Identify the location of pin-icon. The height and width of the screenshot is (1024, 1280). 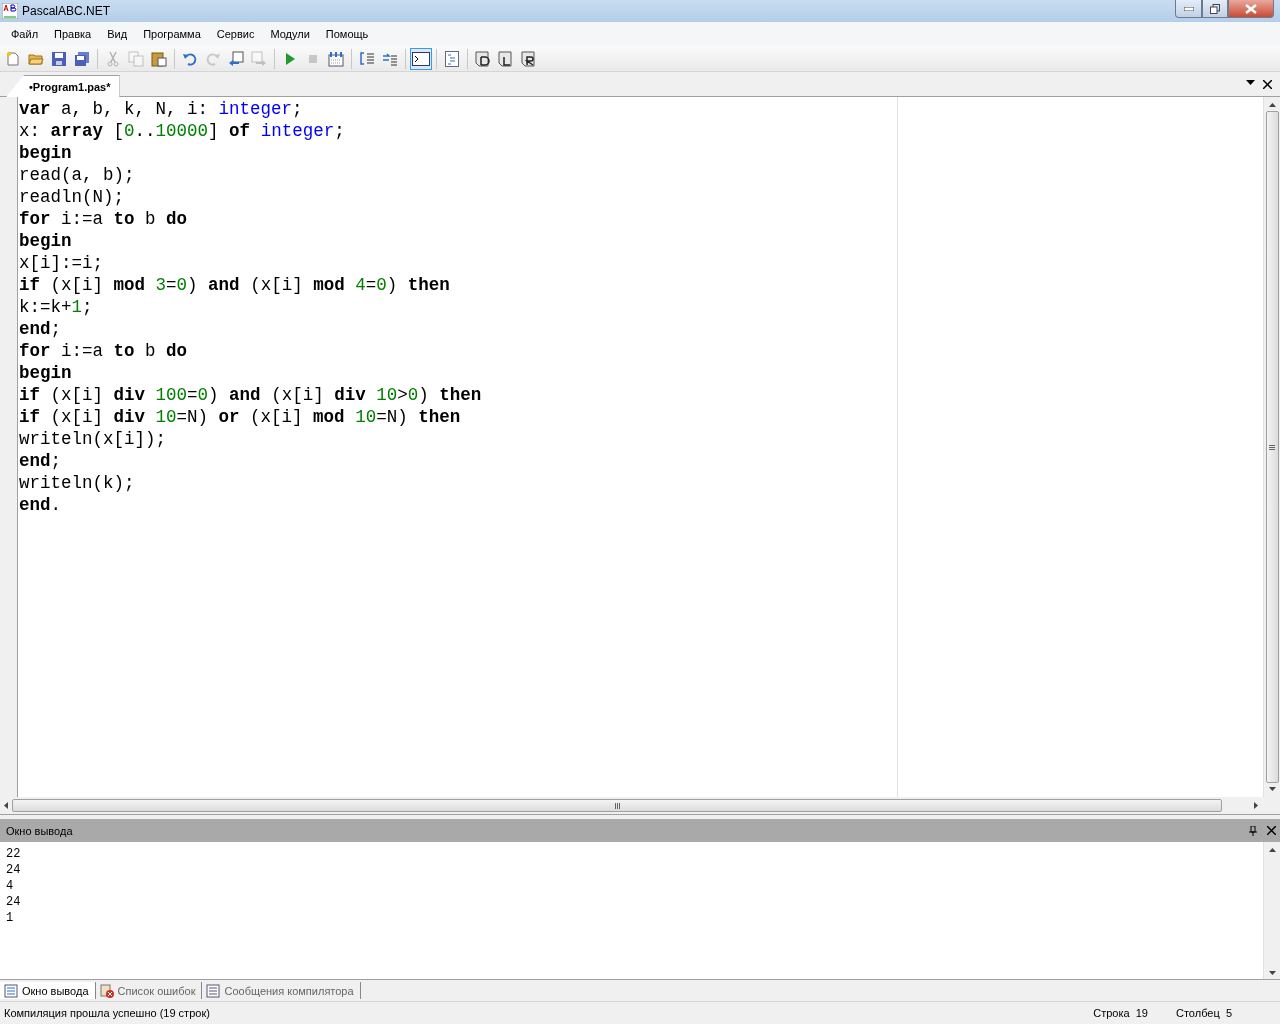
(1253, 830).